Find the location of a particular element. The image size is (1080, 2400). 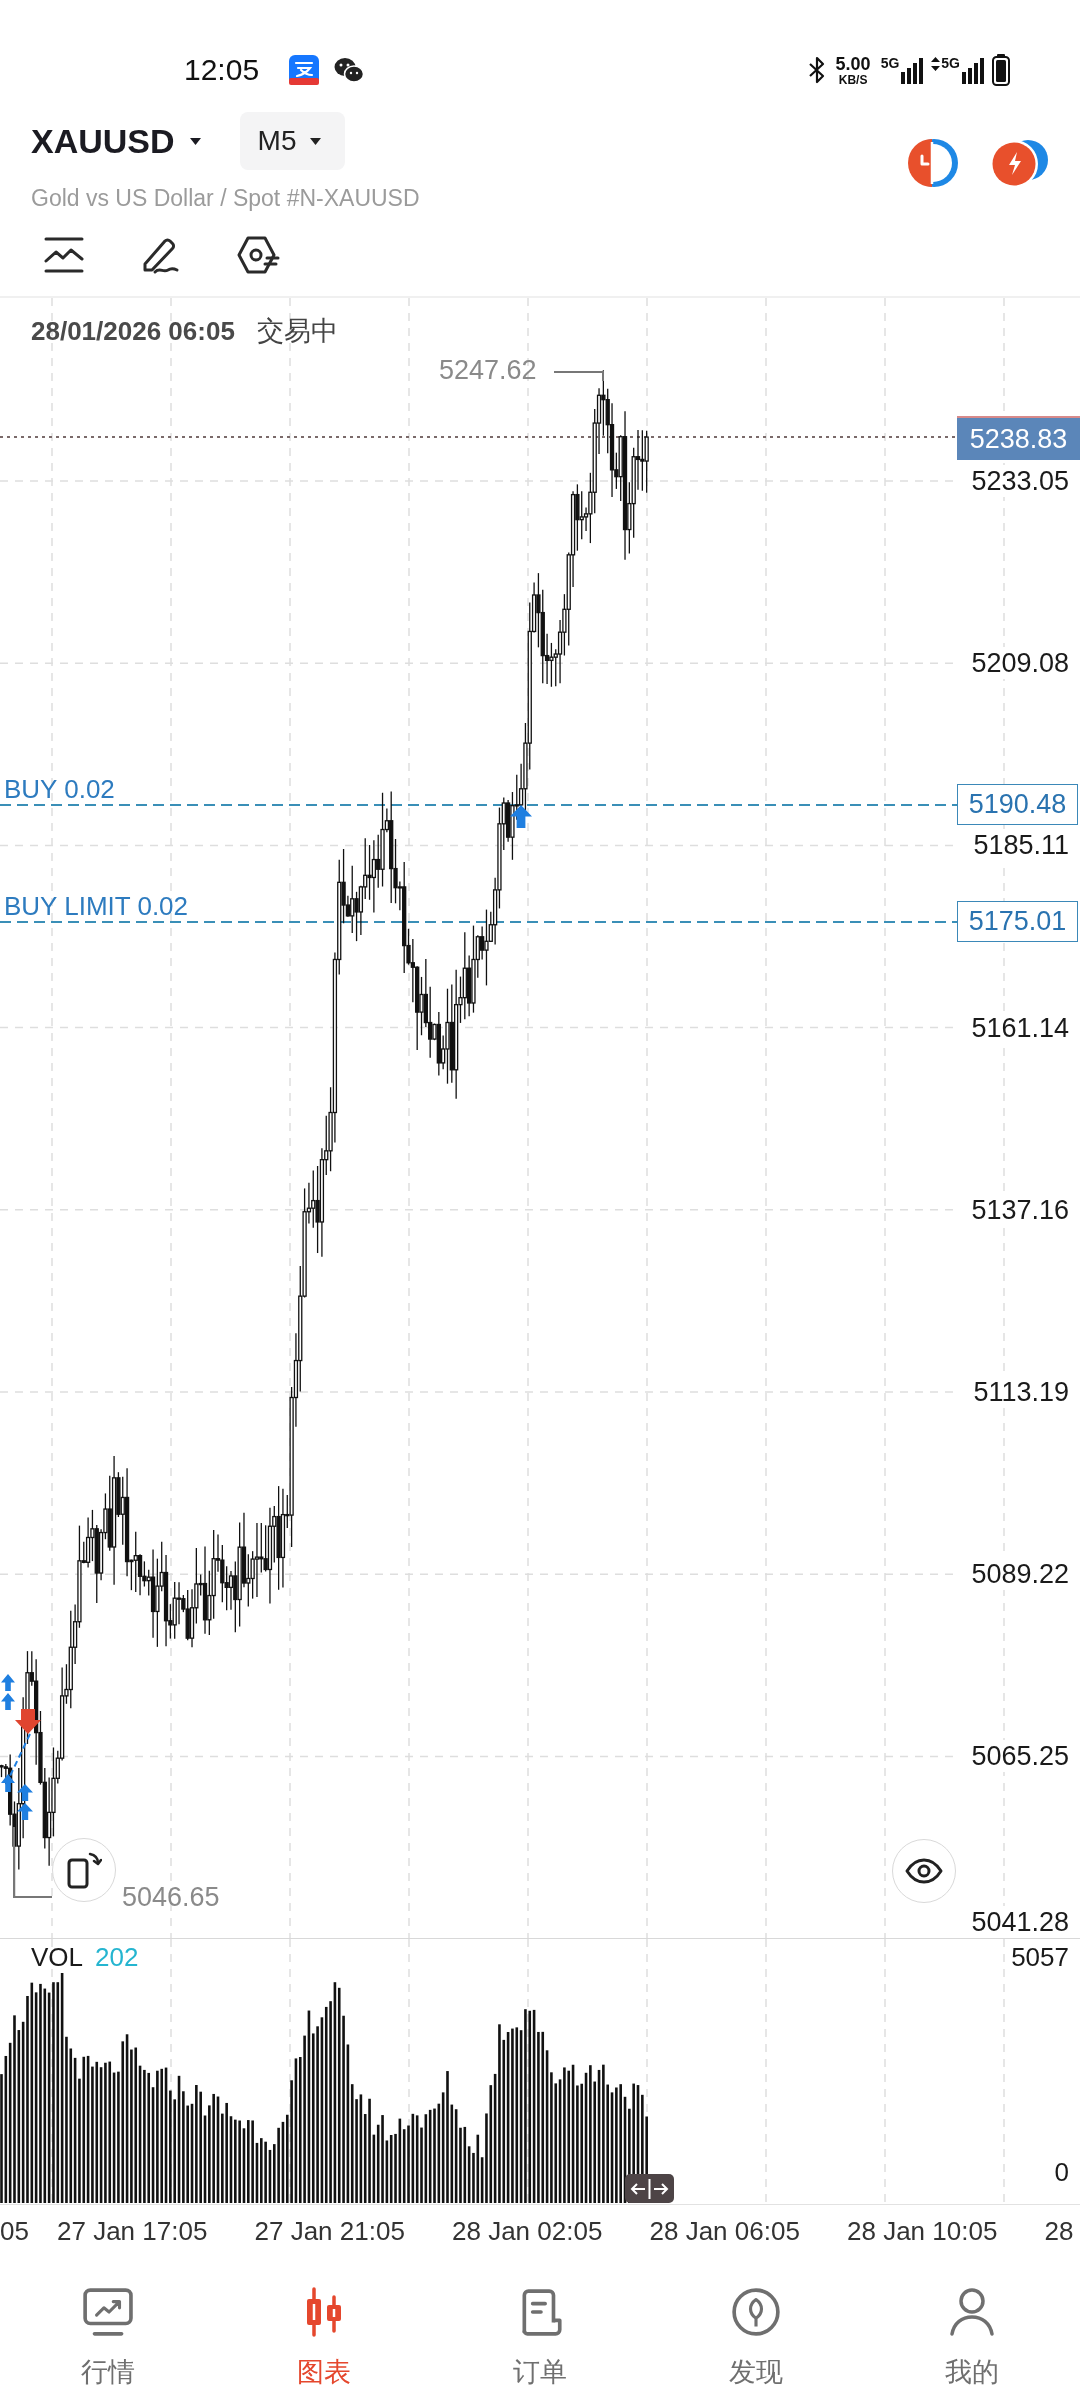

symbol-description: Gold vs US Dollar / Spot #N-XAUUSD is located at coordinates (226, 198).